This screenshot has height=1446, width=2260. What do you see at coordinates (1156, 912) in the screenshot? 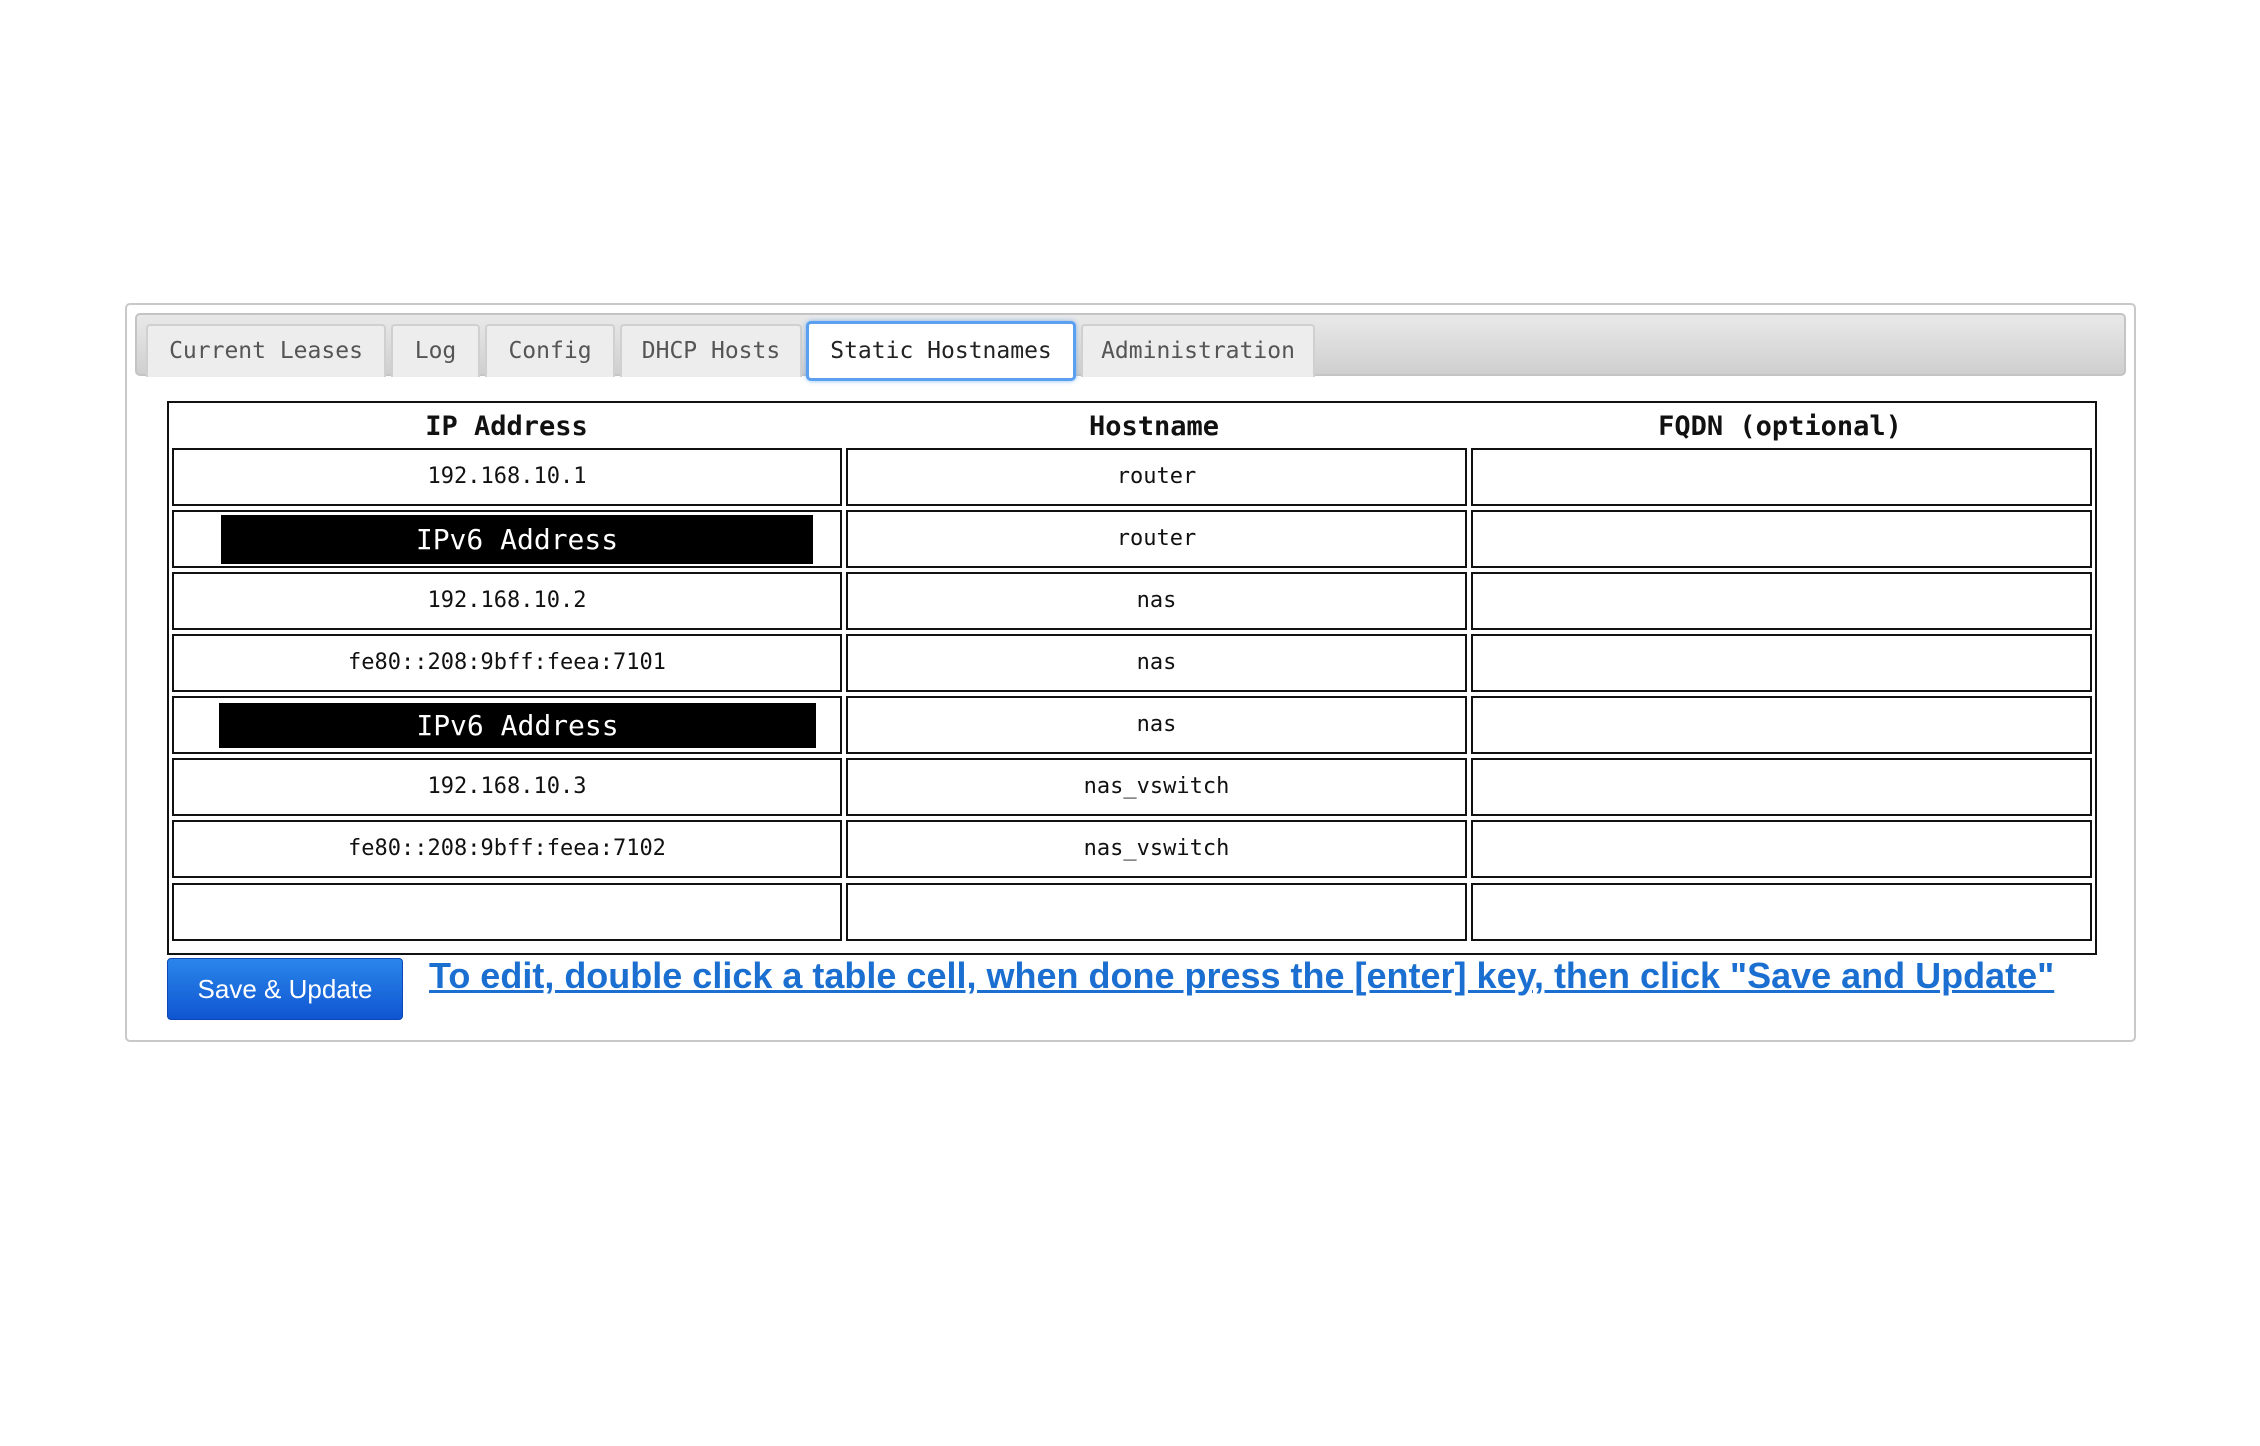
I see `cell-hostname` at bounding box center [1156, 912].